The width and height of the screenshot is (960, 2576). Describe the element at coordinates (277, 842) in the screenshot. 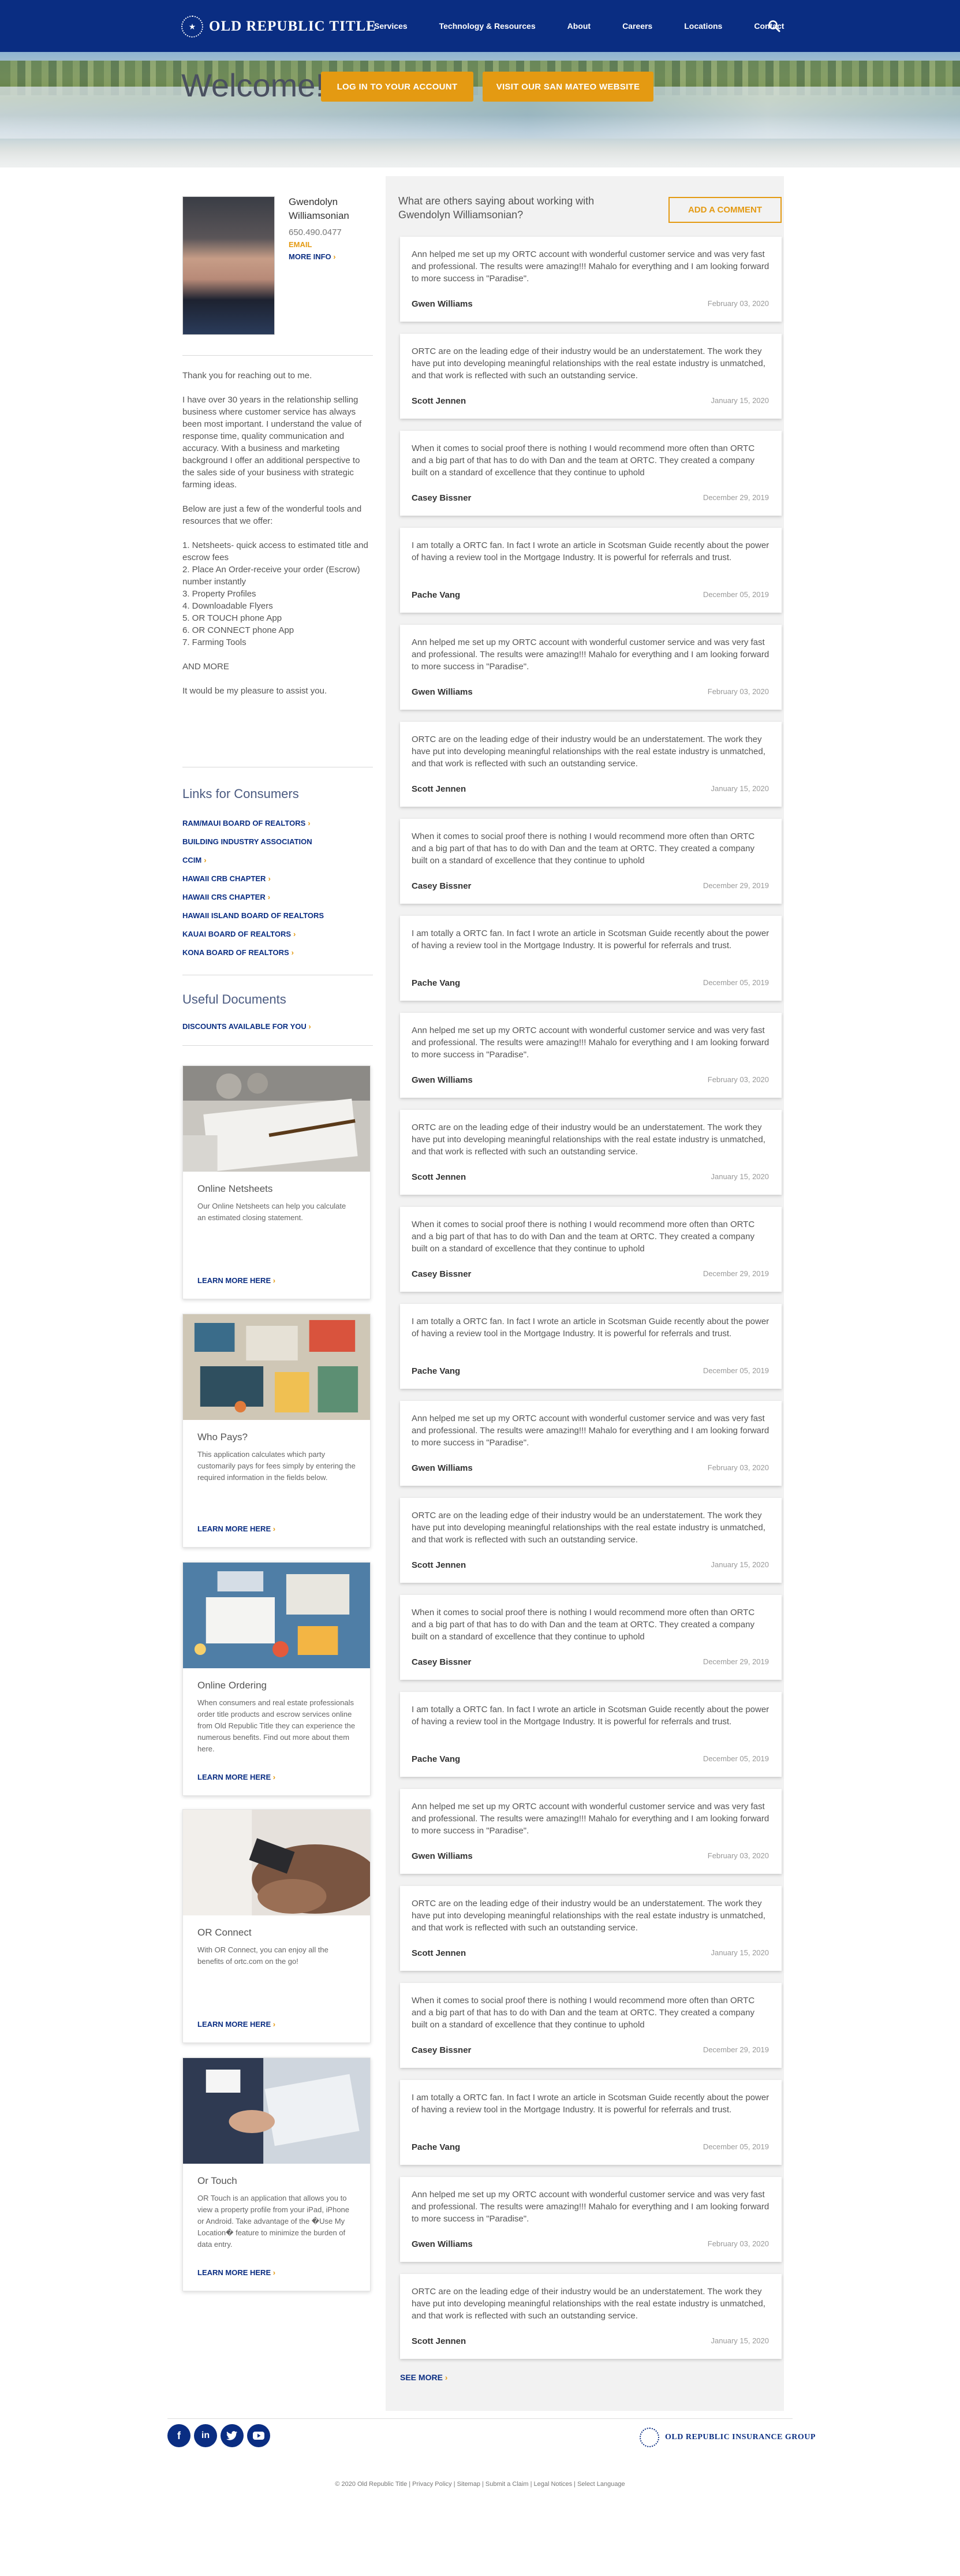

I see `consumer-link: BUILDING INDUSTRY ASSOCIATION` at that location.